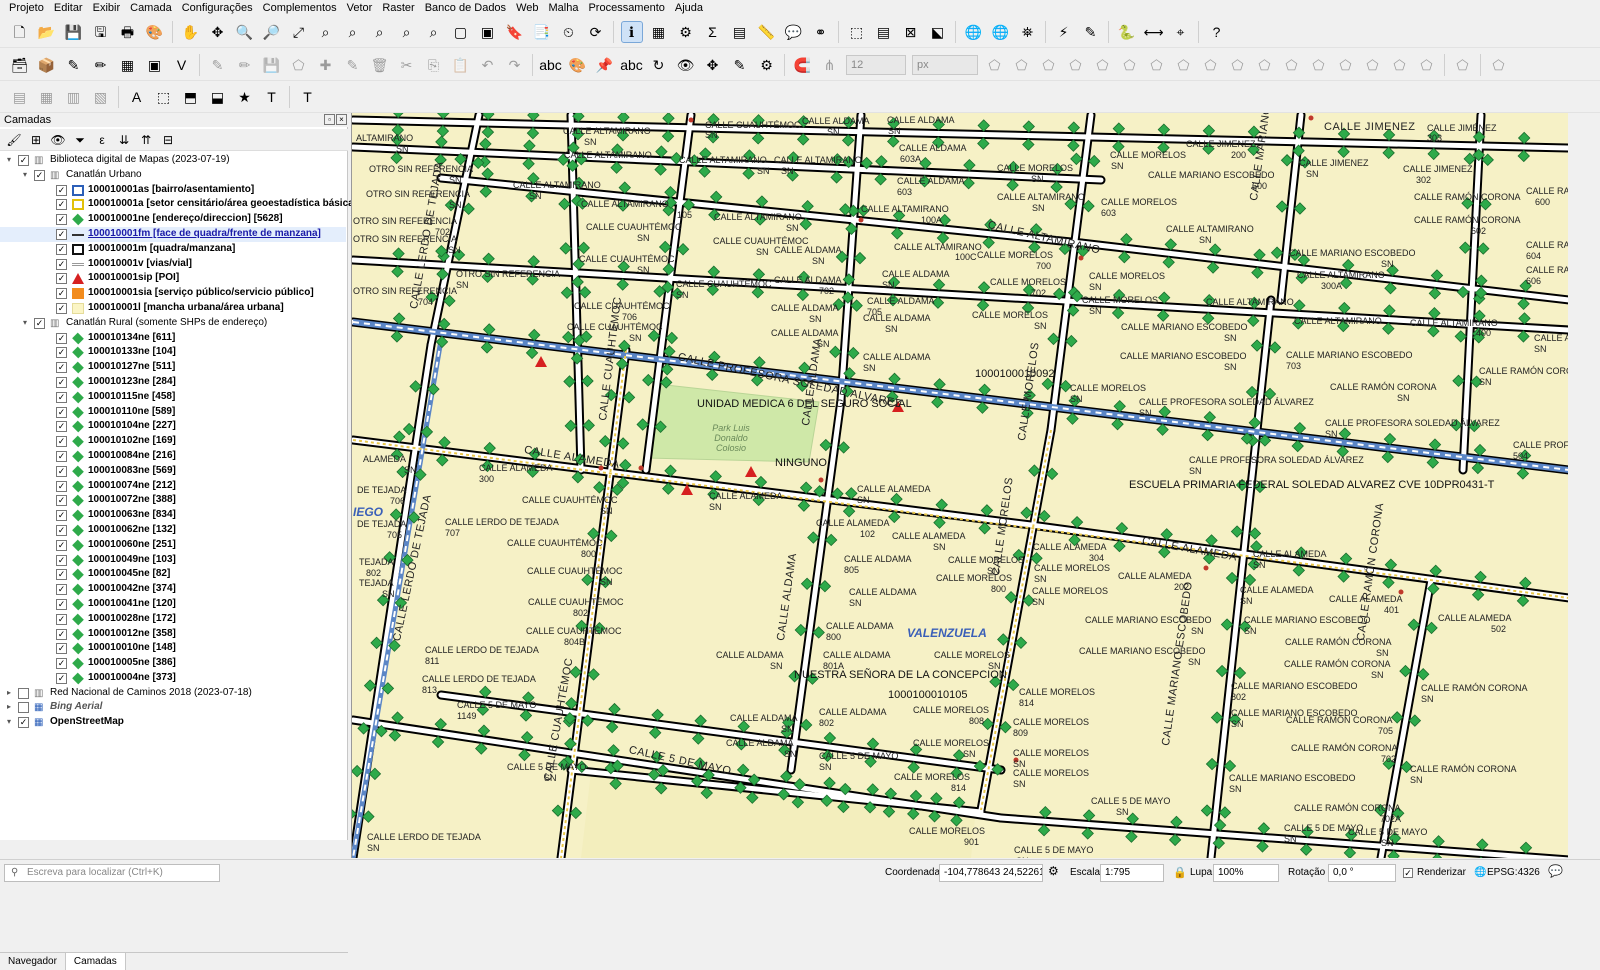 Image resolution: width=1600 pixels, height=970 pixels. I want to click on tree-layer-rural: ✓ 100010041ne [120], so click(173, 604).